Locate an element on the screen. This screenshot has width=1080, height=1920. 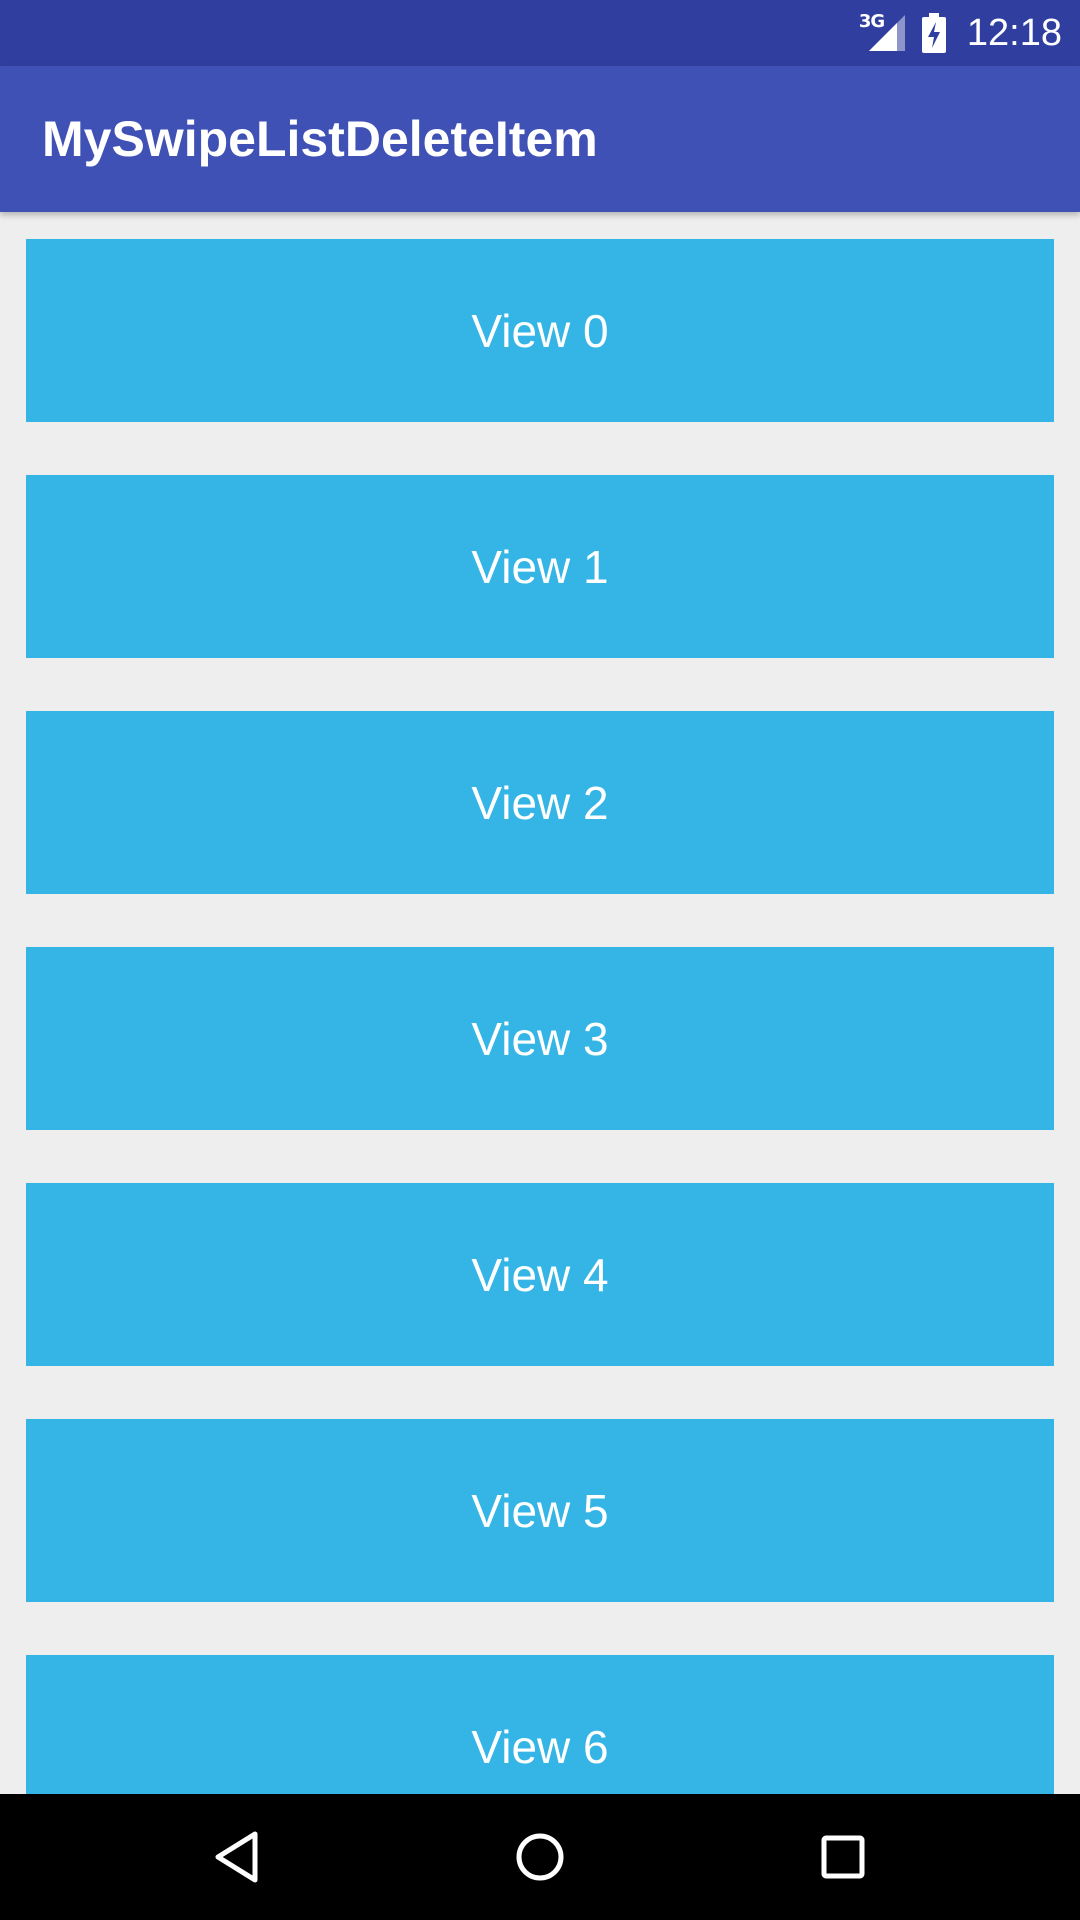
list-item: View 1 is located at coordinates (540, 566).